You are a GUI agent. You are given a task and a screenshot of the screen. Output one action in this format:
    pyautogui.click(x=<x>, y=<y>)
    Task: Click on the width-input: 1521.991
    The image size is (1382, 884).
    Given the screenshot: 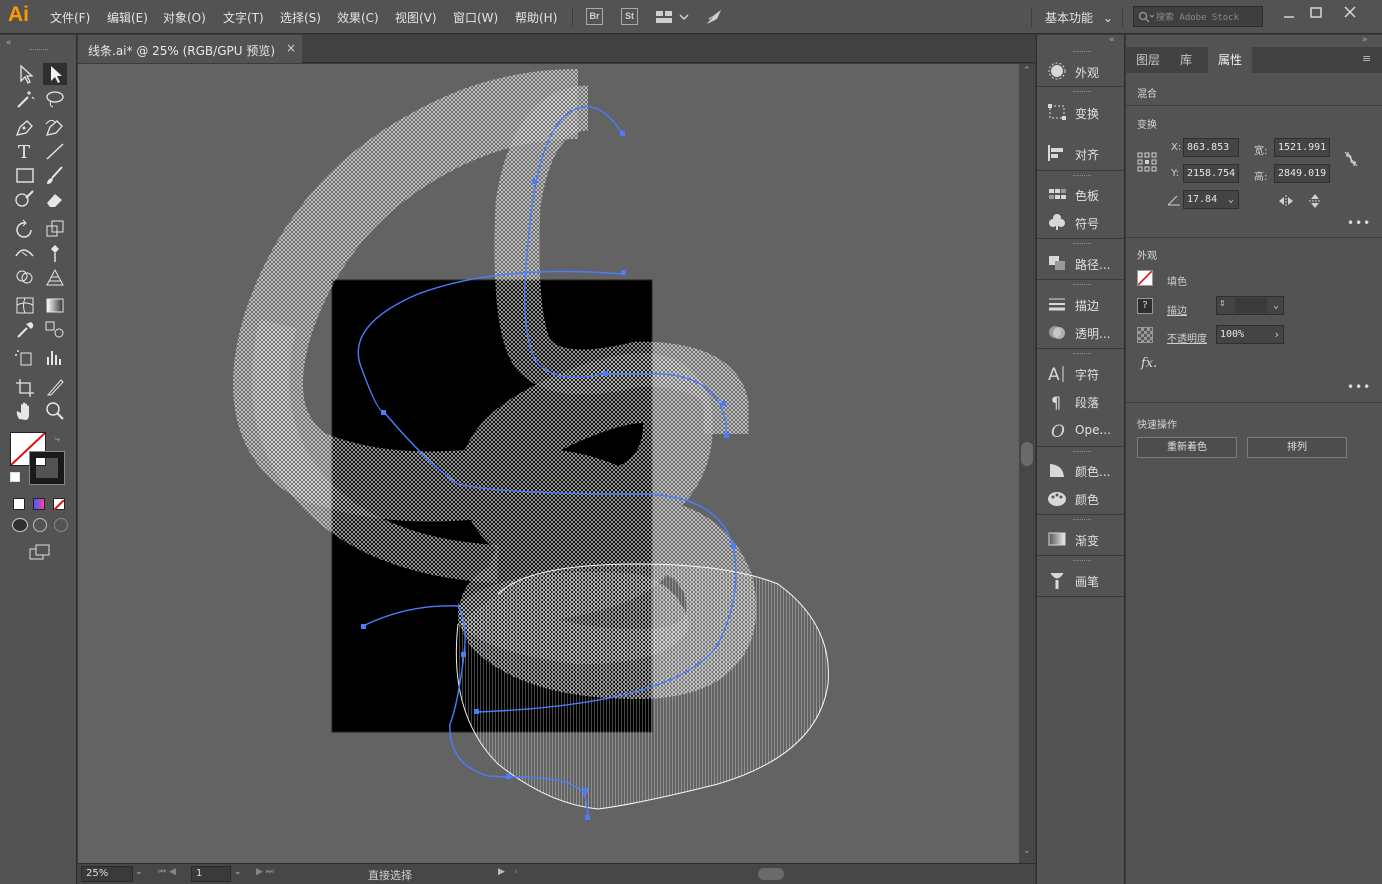 What is the action you would take?
    pyautogui.click(x=1302, y=147)
    